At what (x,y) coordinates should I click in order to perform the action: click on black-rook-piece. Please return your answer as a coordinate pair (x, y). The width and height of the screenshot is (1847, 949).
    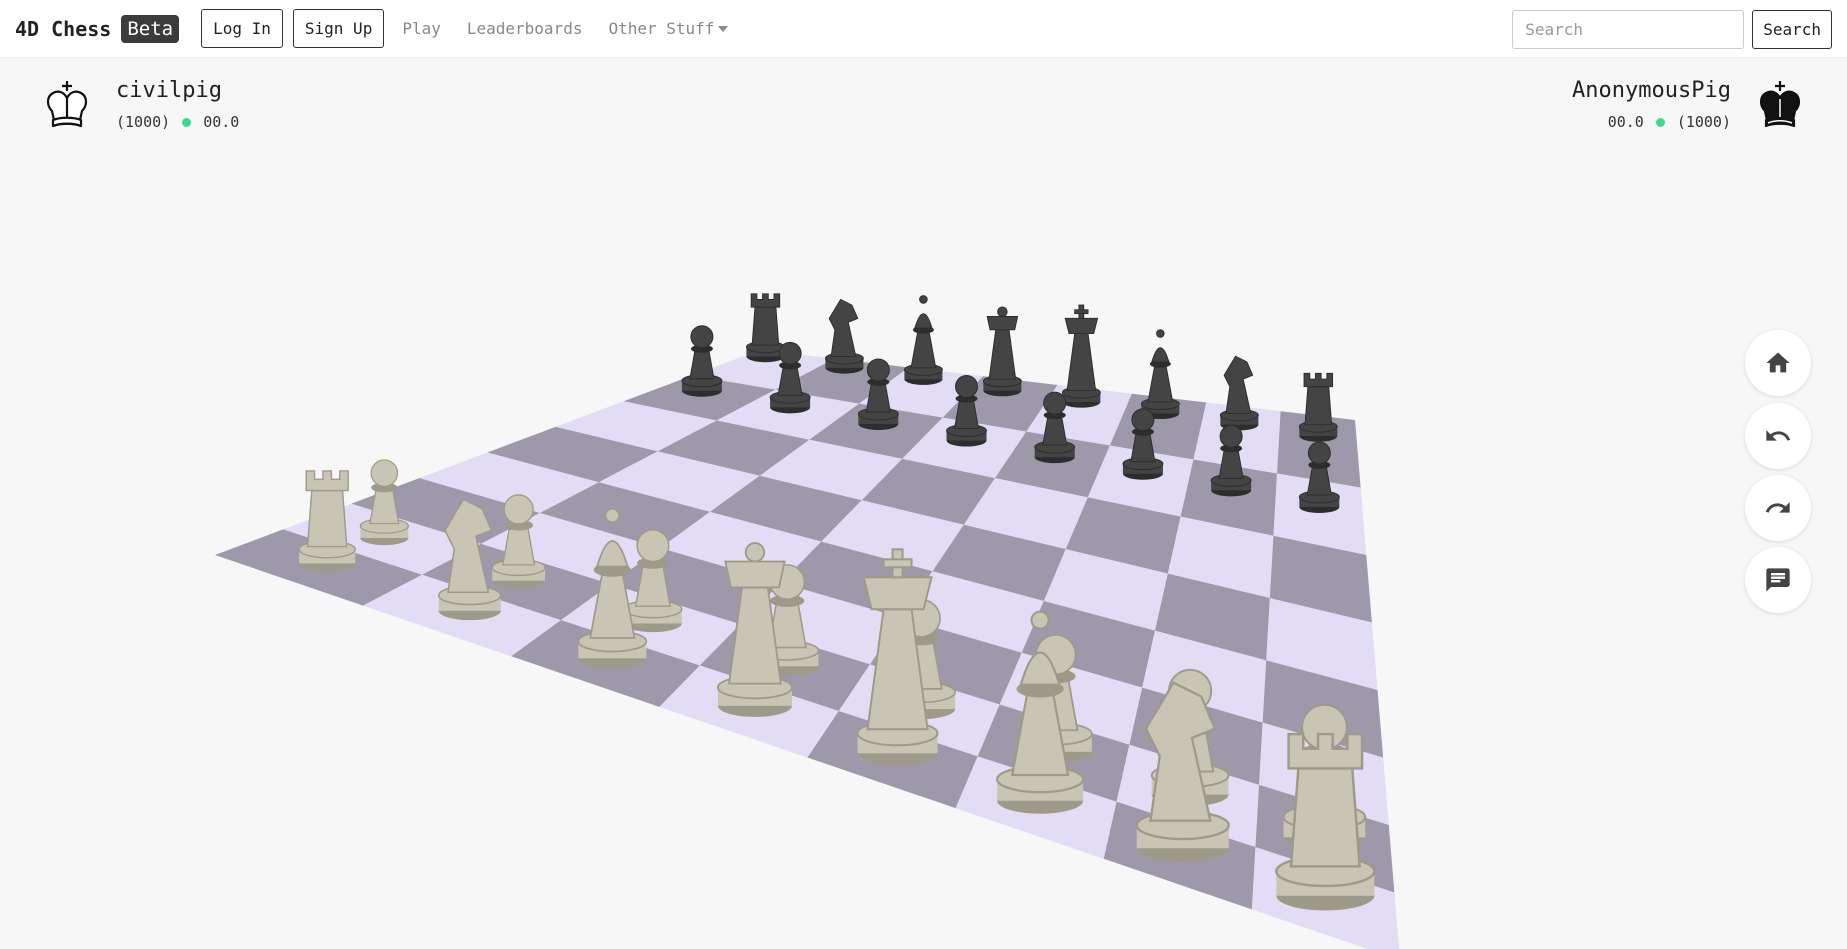
    Looking at the image, I should click on (1318, 407).